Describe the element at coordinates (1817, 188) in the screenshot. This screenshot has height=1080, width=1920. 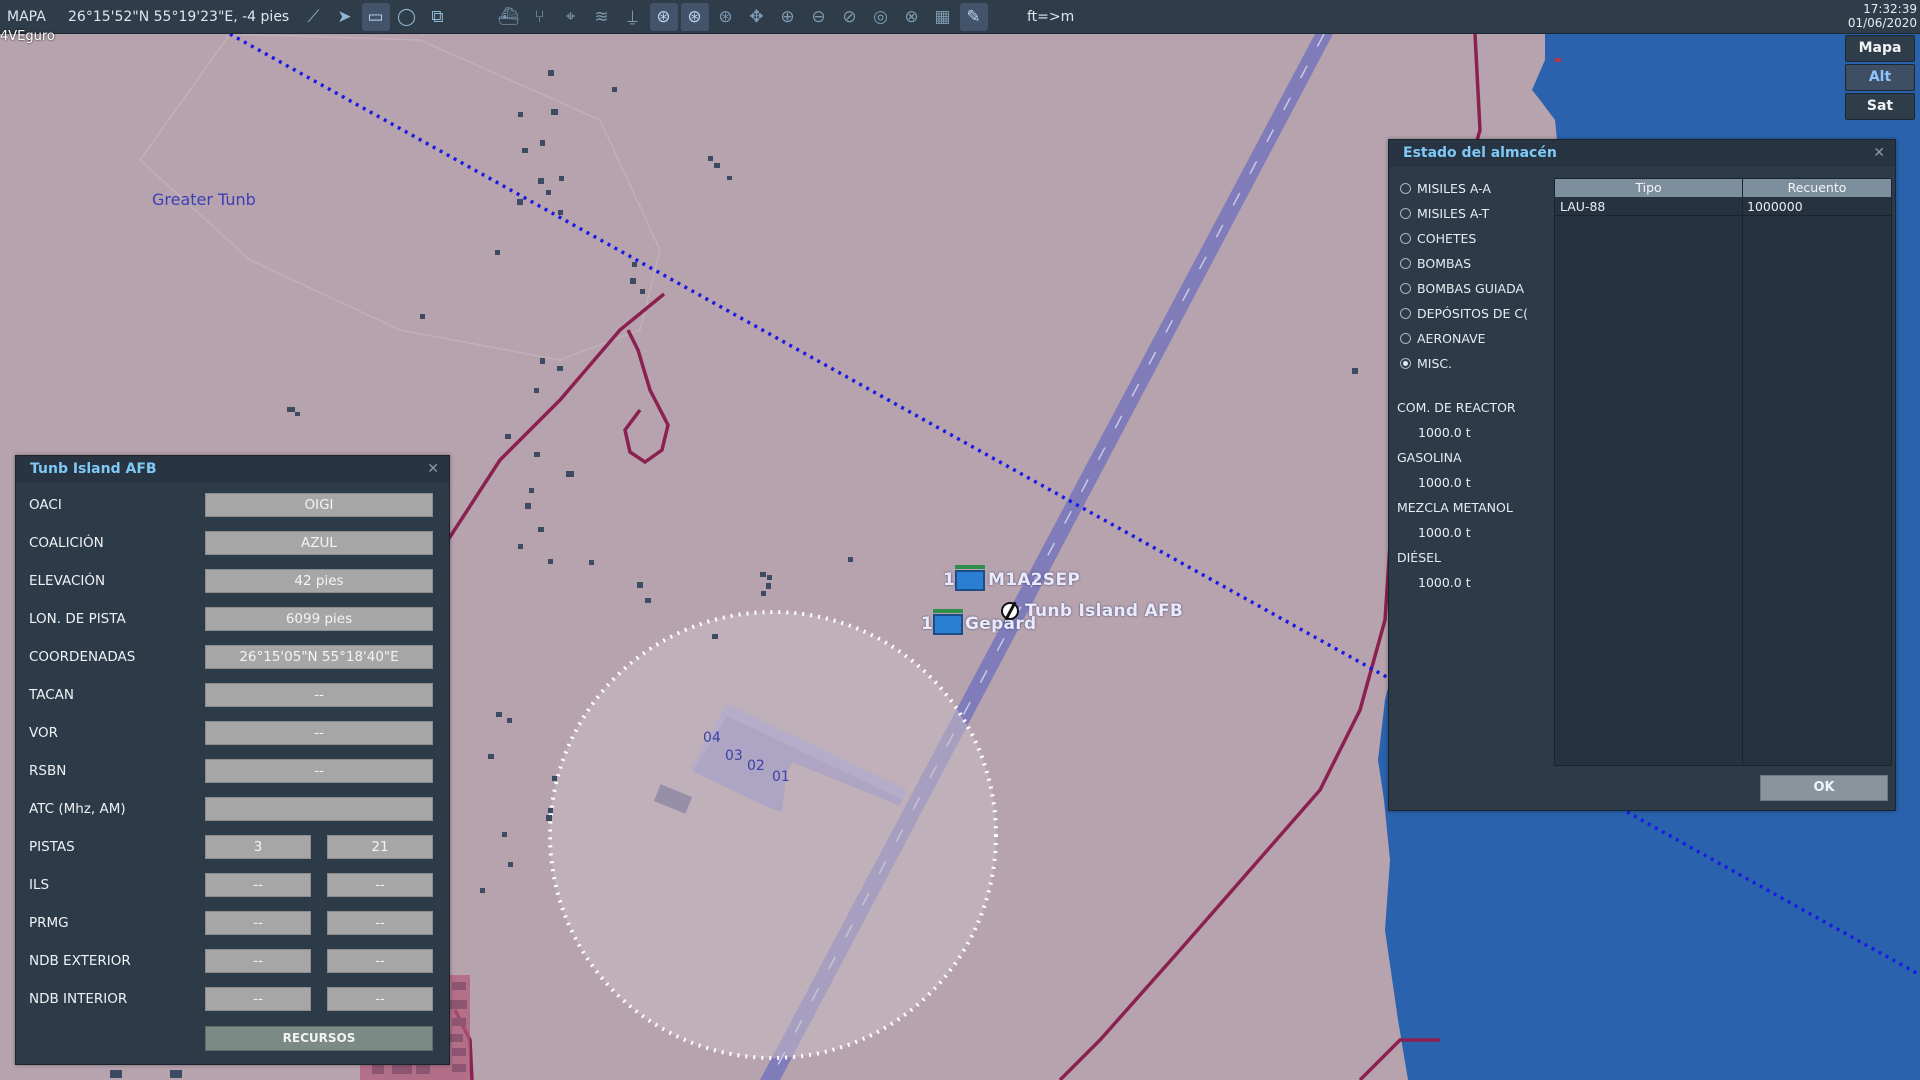
I see `column-header-count: Recuento` at that location.